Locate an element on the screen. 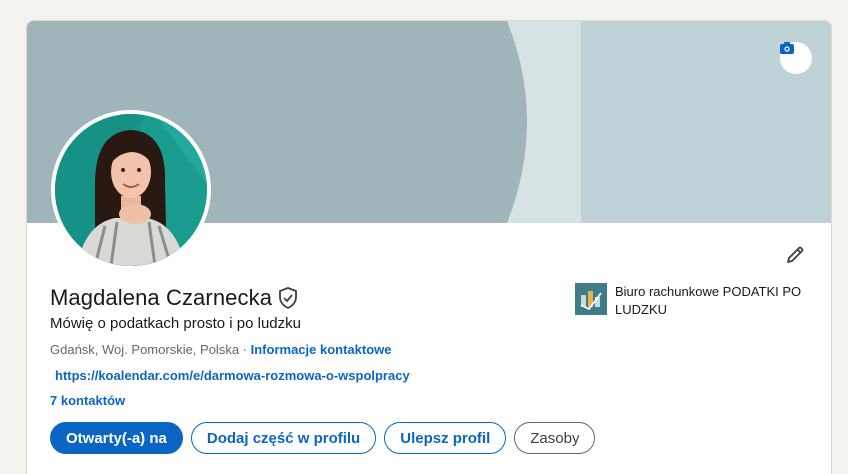  profile-photo is located at coordinates (131, 190).